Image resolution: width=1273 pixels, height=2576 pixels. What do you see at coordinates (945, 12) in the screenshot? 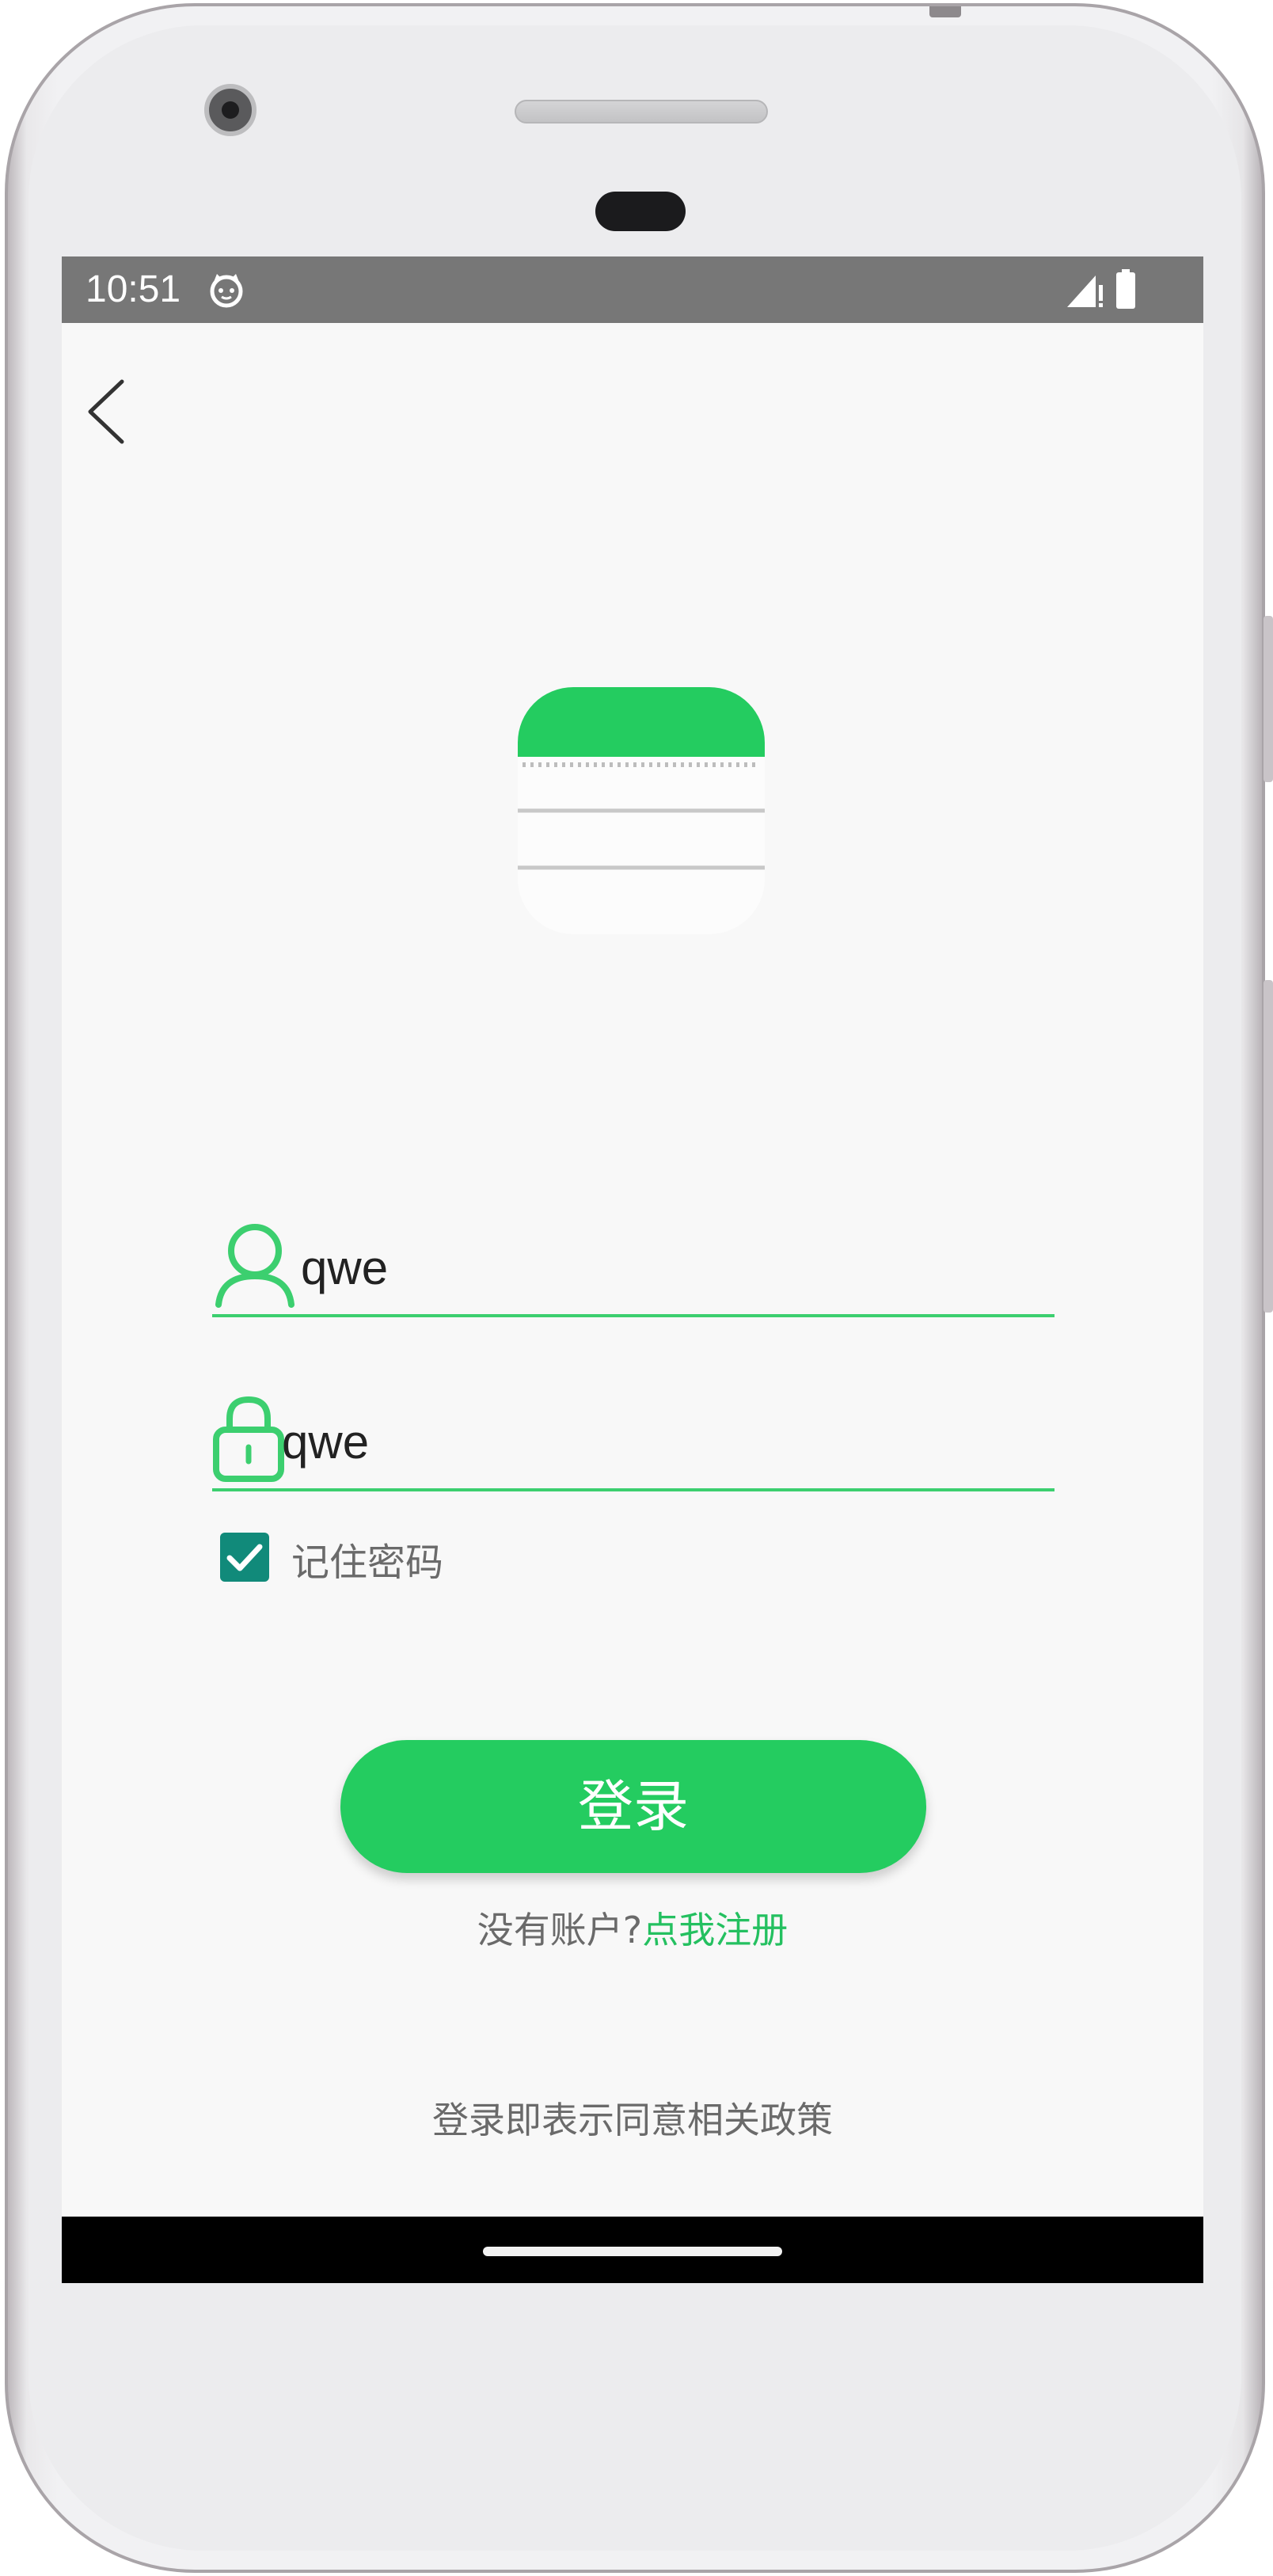
I see `phone-top-button` at bounding box center [945, 12].